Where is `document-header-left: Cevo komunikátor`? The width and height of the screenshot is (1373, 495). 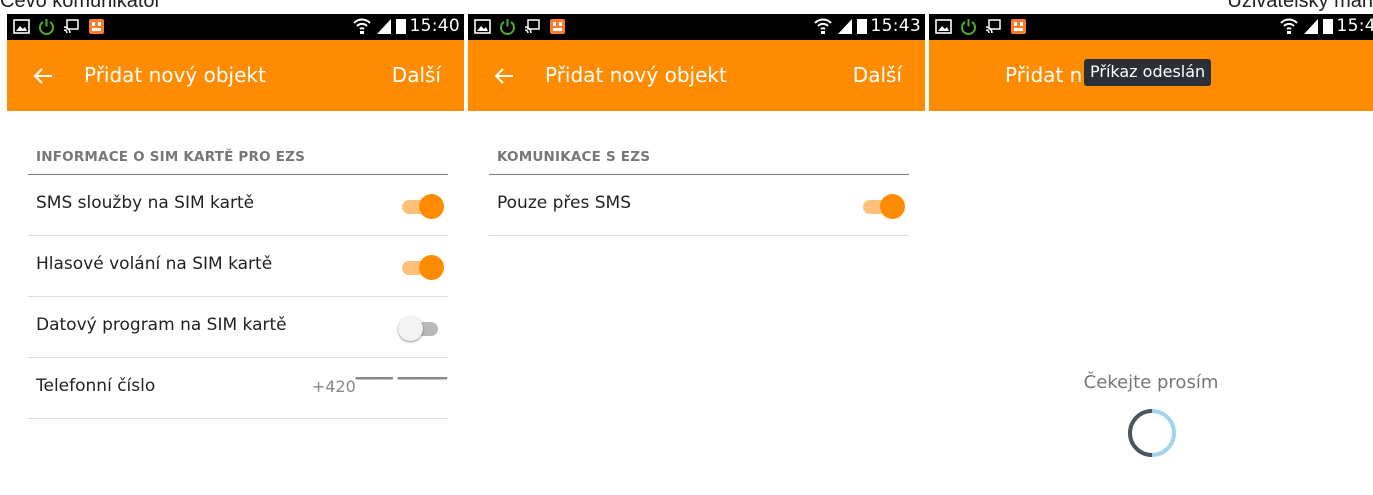 document-header-left: Cevo komunikátor is located at coordinates (81, 6).